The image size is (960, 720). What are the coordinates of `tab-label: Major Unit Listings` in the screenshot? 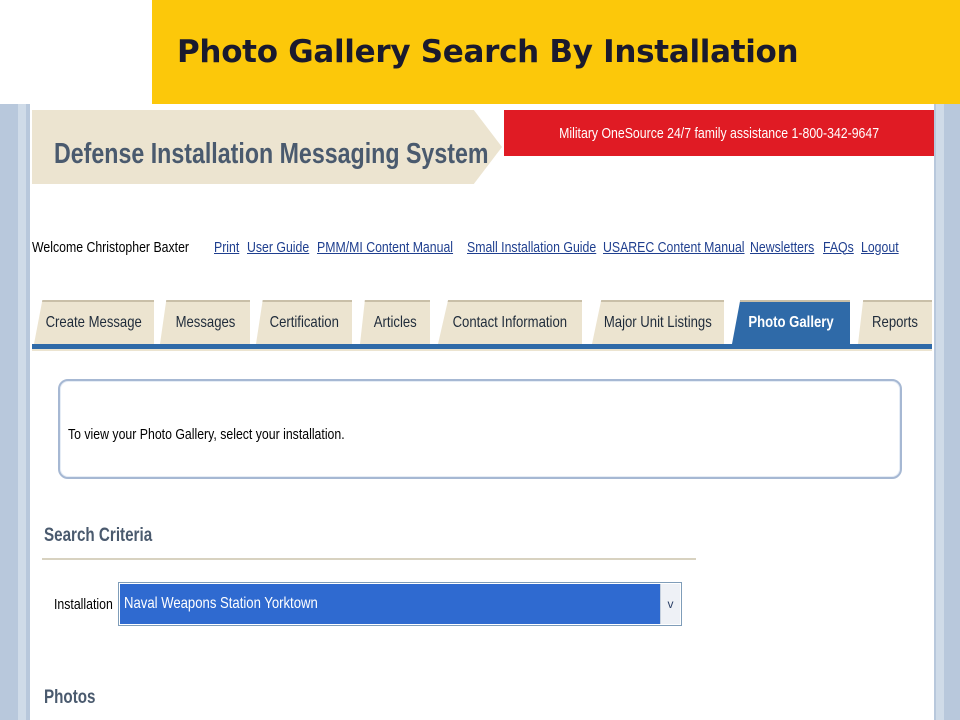 It's located at (658, 322).